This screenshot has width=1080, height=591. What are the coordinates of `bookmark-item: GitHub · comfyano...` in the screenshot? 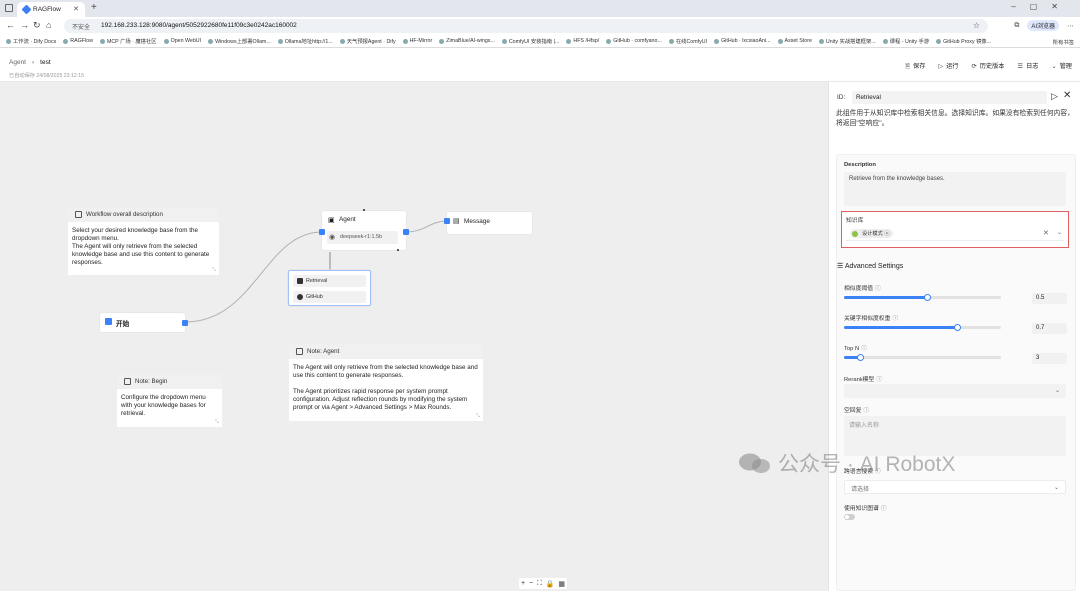 It's located at (634, 41).